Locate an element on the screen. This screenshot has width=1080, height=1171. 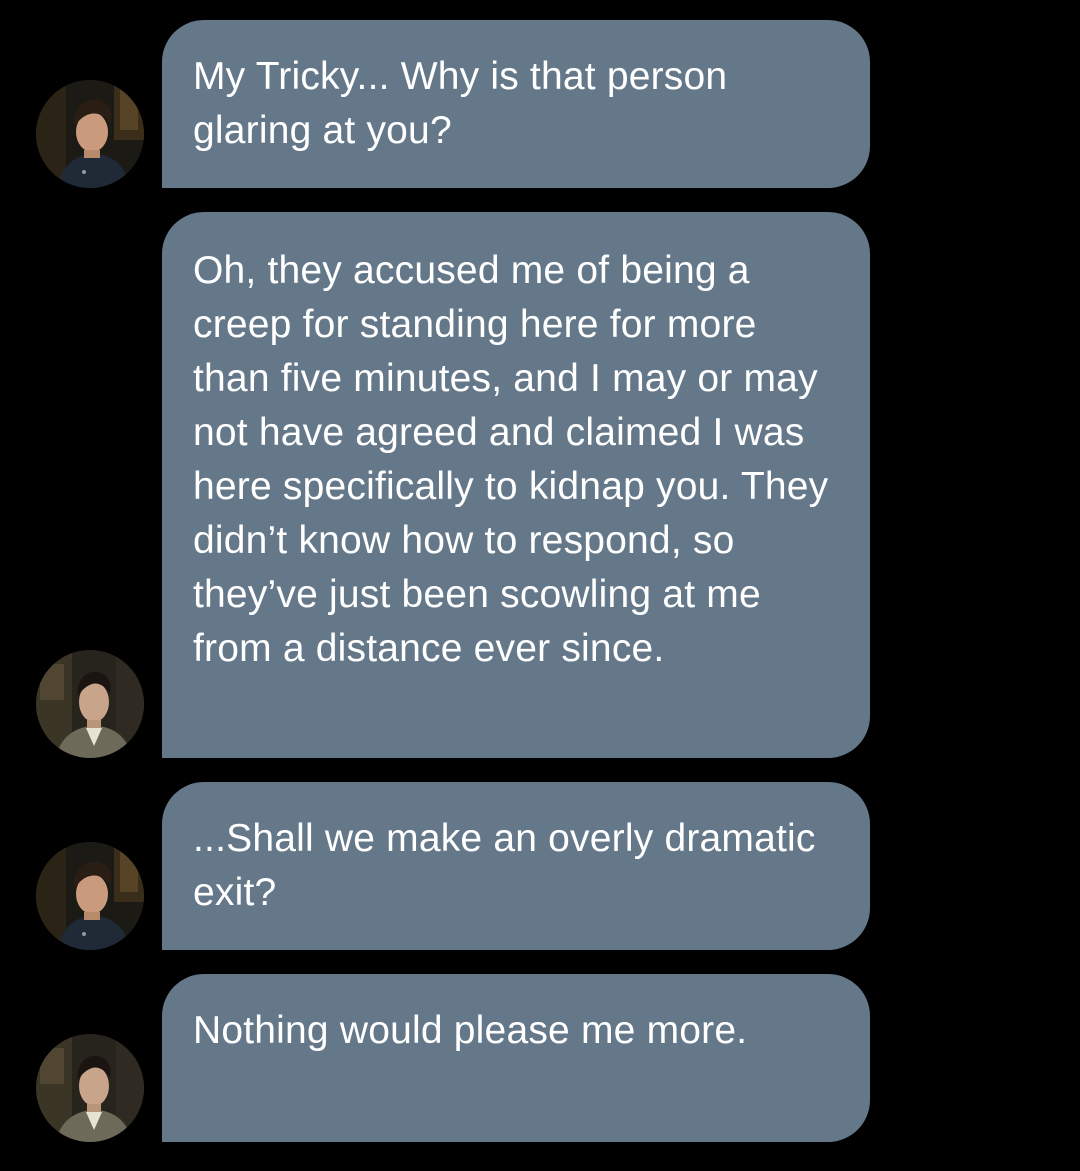
message-text: Nothing would please me more. is located at coordinates (470, 1030).